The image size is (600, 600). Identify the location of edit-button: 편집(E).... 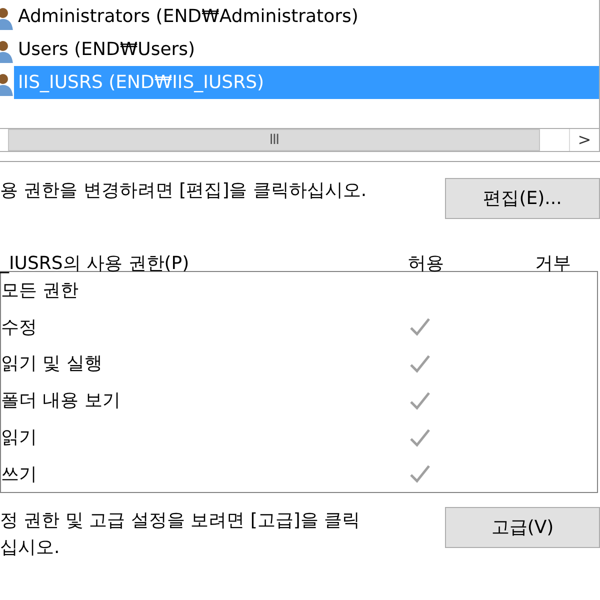
(522, 198).